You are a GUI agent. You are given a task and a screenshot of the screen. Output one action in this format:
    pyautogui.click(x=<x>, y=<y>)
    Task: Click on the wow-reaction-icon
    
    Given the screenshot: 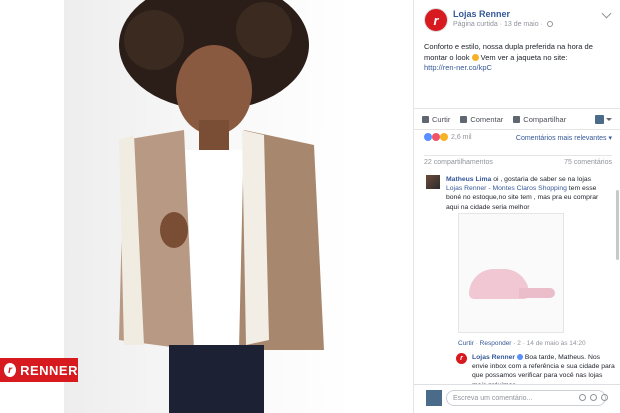 What is the action you would take?
    pyautogui.click(x=444, y=137)
    